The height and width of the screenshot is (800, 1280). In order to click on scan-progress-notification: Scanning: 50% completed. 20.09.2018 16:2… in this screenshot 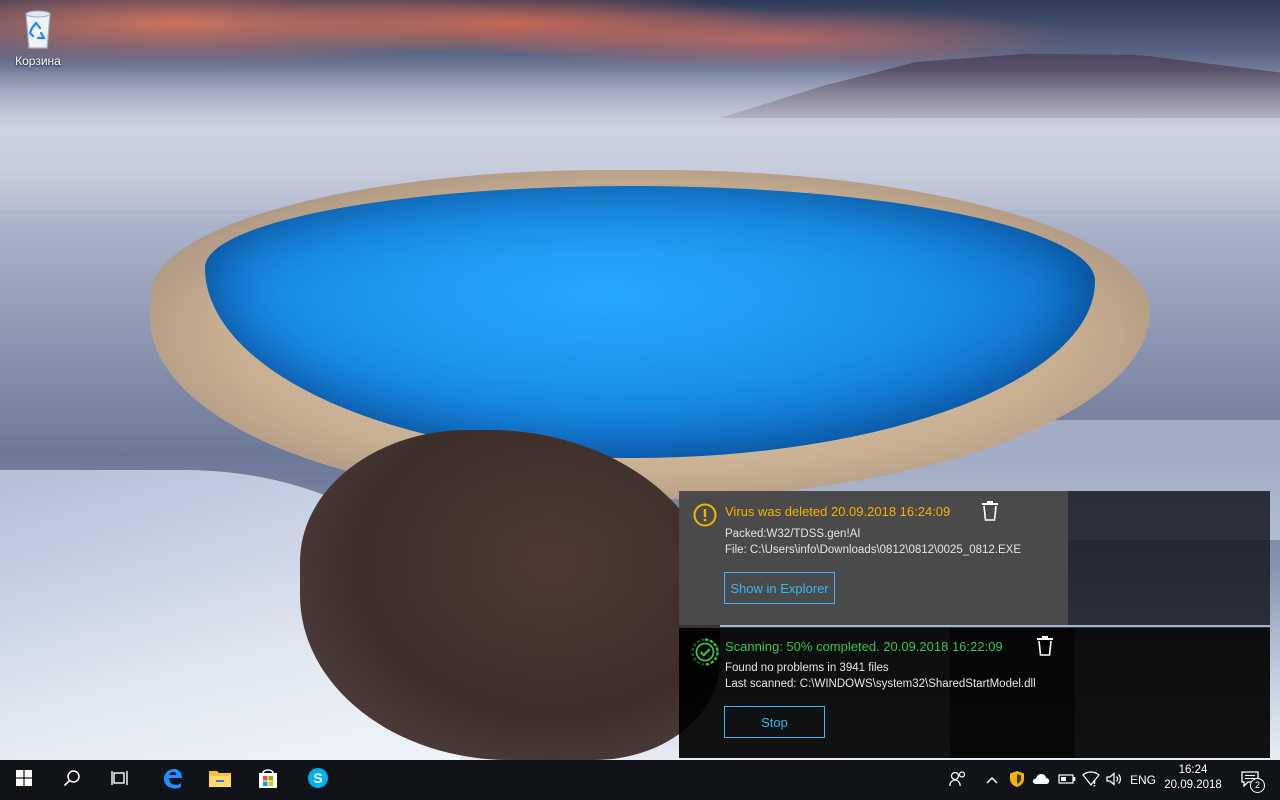, I will do `click(974, 692)`.